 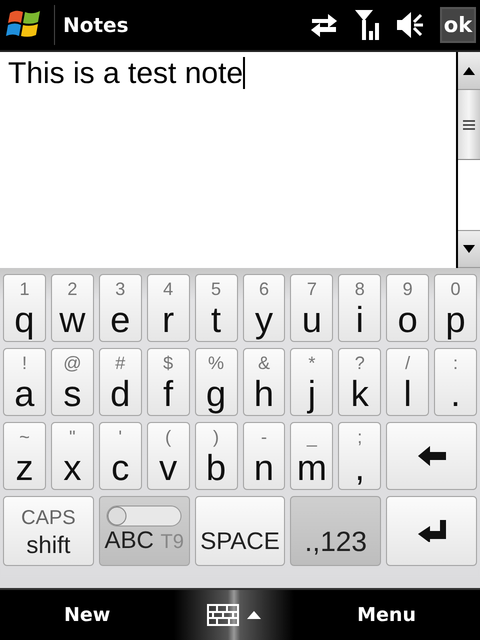 What do you see at coordinates (216, 382) in the screenshot?
I see `keyboard-key: % g` at bounding box center [216, 382].